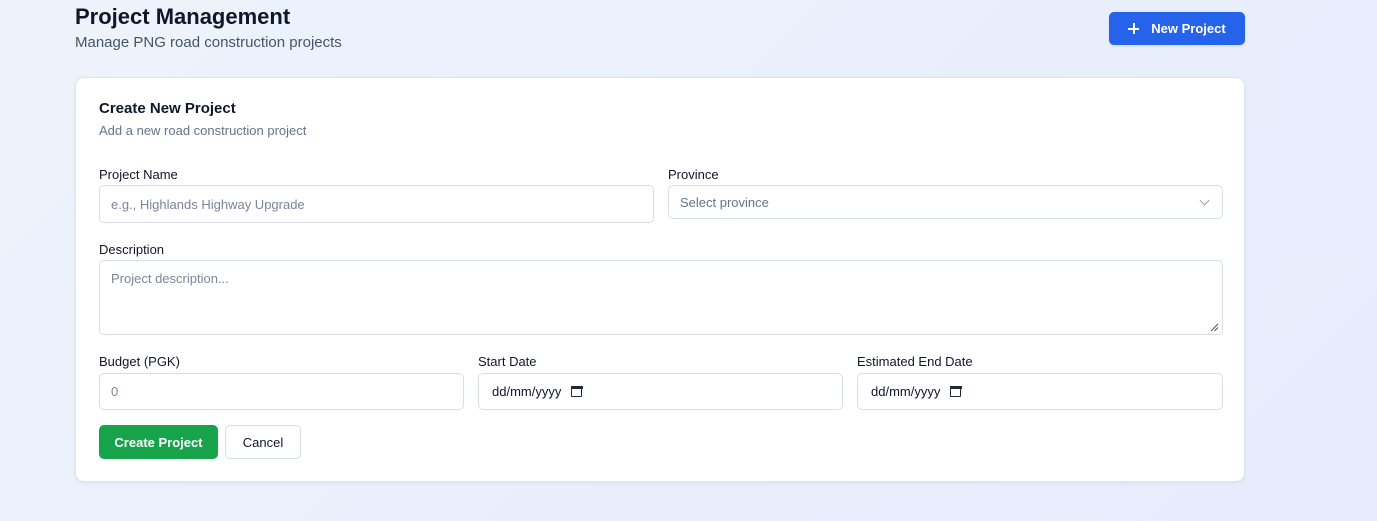  Describe the element at coordinates (660, 391) in the screenshot. I see `start-date-input: dd/mm/yyyy` at that location.